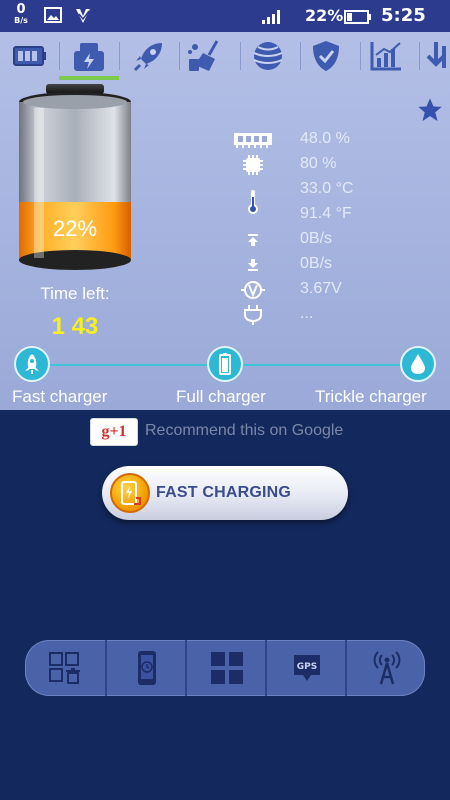 Image resolution: width=450 pixels, height=800 pixels. I want to click on cpu-value: 80 %, so click(318, 163).